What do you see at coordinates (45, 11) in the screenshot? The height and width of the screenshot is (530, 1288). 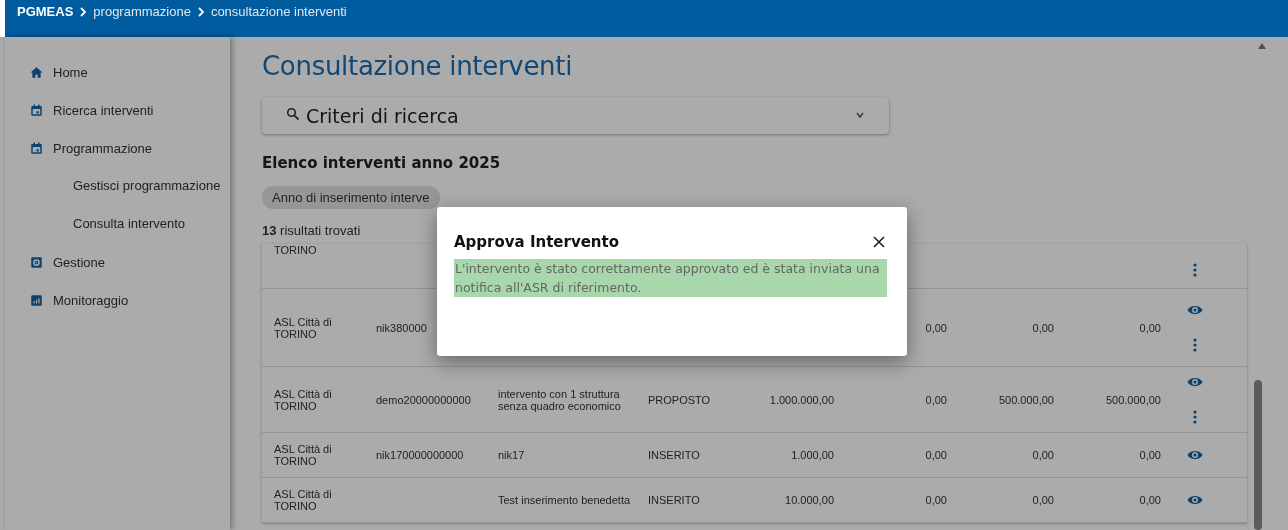 I see `breadcrumb-link: PGMEAS` at bounding box center [45, 11].